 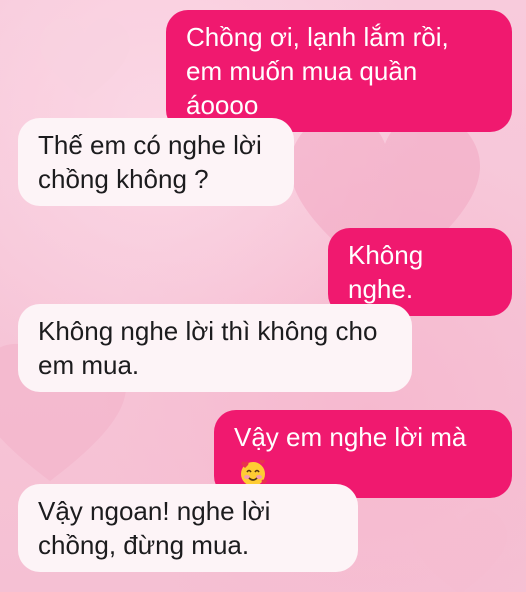 What do you see at coordinates (350, 437) in the screenshot?
I see `message-text: Vậy em nghe lời mà` at bounding box center [350, 437].